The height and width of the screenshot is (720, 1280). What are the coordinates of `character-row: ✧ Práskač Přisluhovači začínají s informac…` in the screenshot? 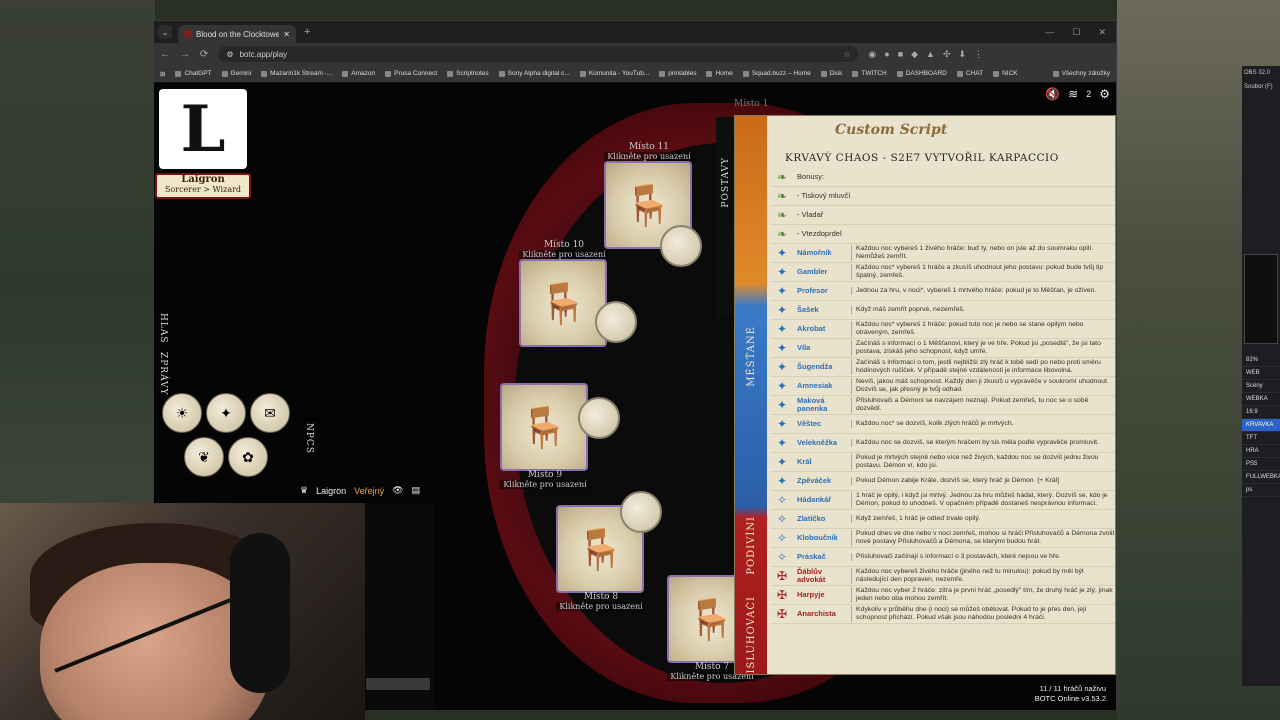 It's located at (943, 557).